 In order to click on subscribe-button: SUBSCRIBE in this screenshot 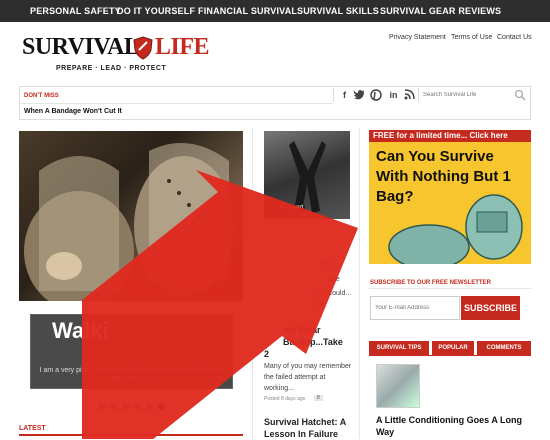, I will do `click(490, 308)`.